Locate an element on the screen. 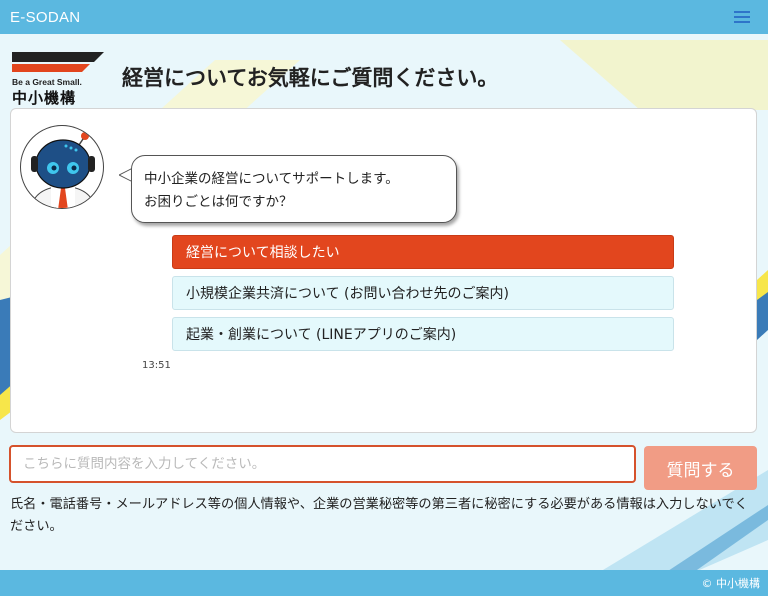 The image size is (768, 596). organization-logo: Be a Great Small. 中小機構 is located at coordinates (58, 79).